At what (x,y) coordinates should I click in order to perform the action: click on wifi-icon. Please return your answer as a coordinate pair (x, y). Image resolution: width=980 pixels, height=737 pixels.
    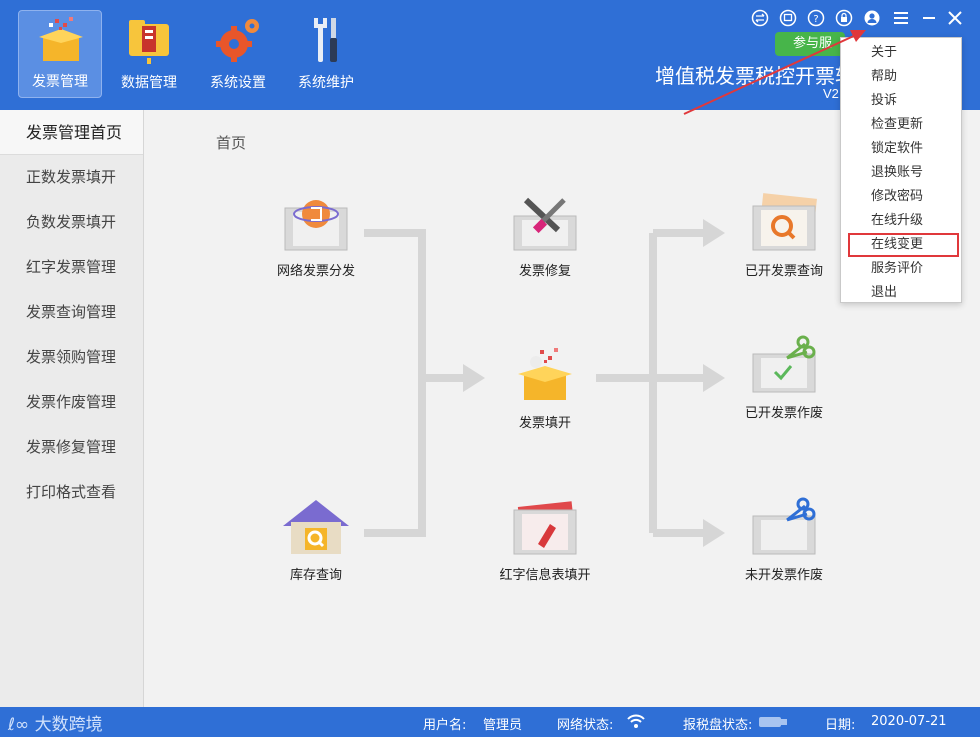
    Looking at the image, I should click on (636, 721).